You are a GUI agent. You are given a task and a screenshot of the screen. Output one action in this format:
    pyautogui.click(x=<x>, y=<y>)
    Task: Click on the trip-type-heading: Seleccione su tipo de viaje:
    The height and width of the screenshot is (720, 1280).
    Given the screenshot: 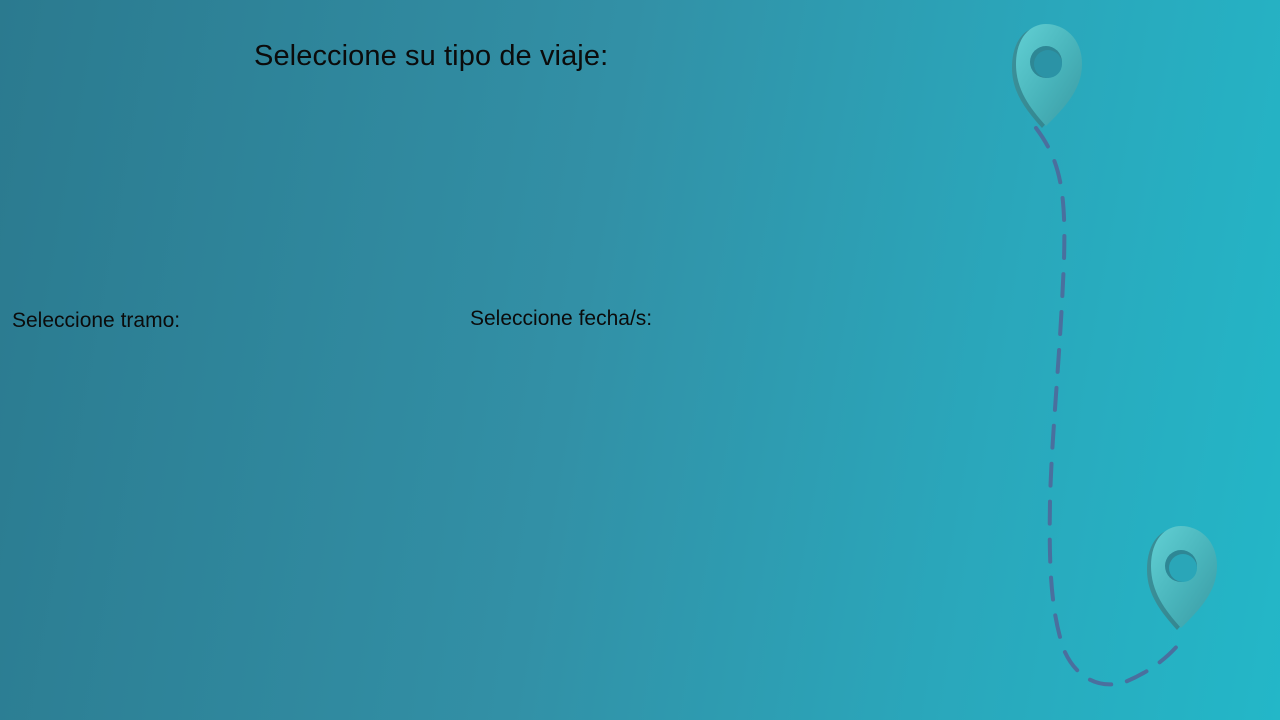 What is the action you would take?
    pyautogui.click(x=431, y=56)
    